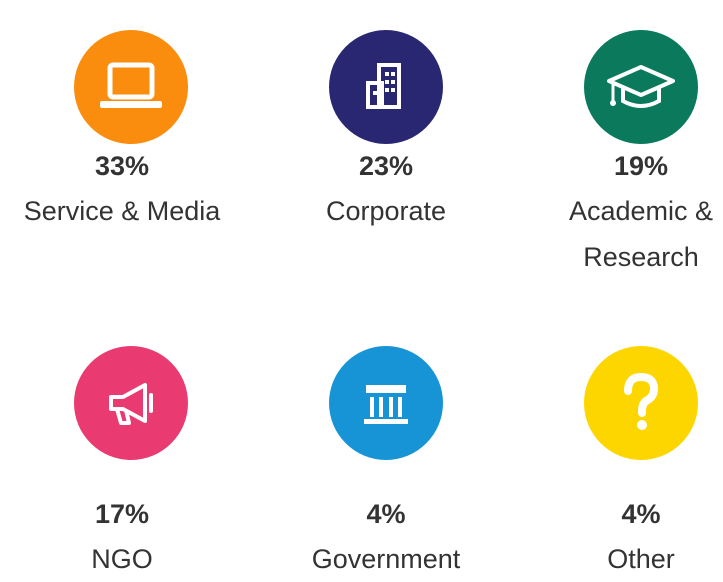 The width and height of the screenshot is (723, 582). I want to click on graduation-cap-icon, so click(641, 87).